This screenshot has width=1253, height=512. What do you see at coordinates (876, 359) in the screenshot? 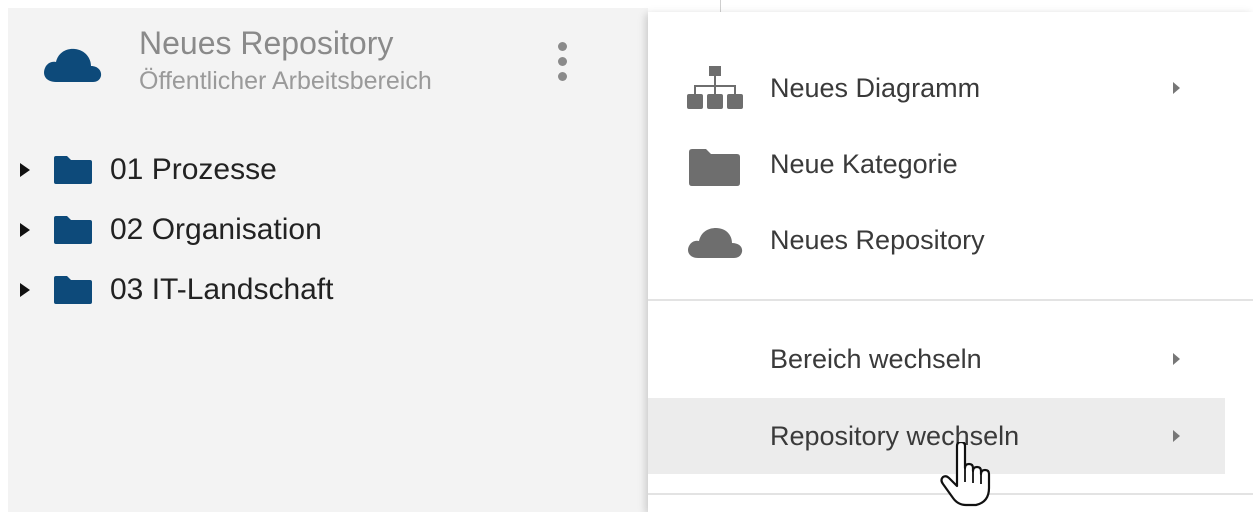
I see `menu-item-label: Bereich wechseln` at bounding box center [876, 359].